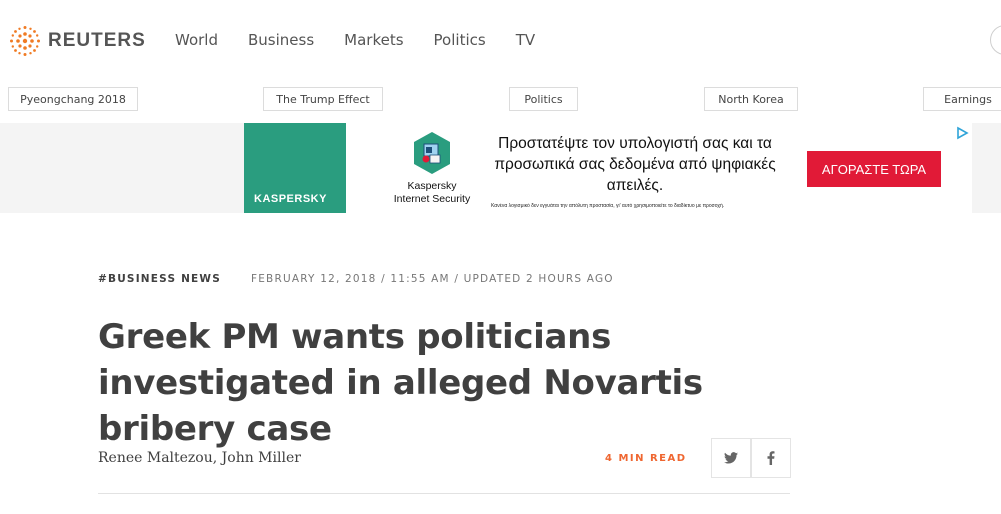  I want to click on twitter-icon, so click(731, 458).